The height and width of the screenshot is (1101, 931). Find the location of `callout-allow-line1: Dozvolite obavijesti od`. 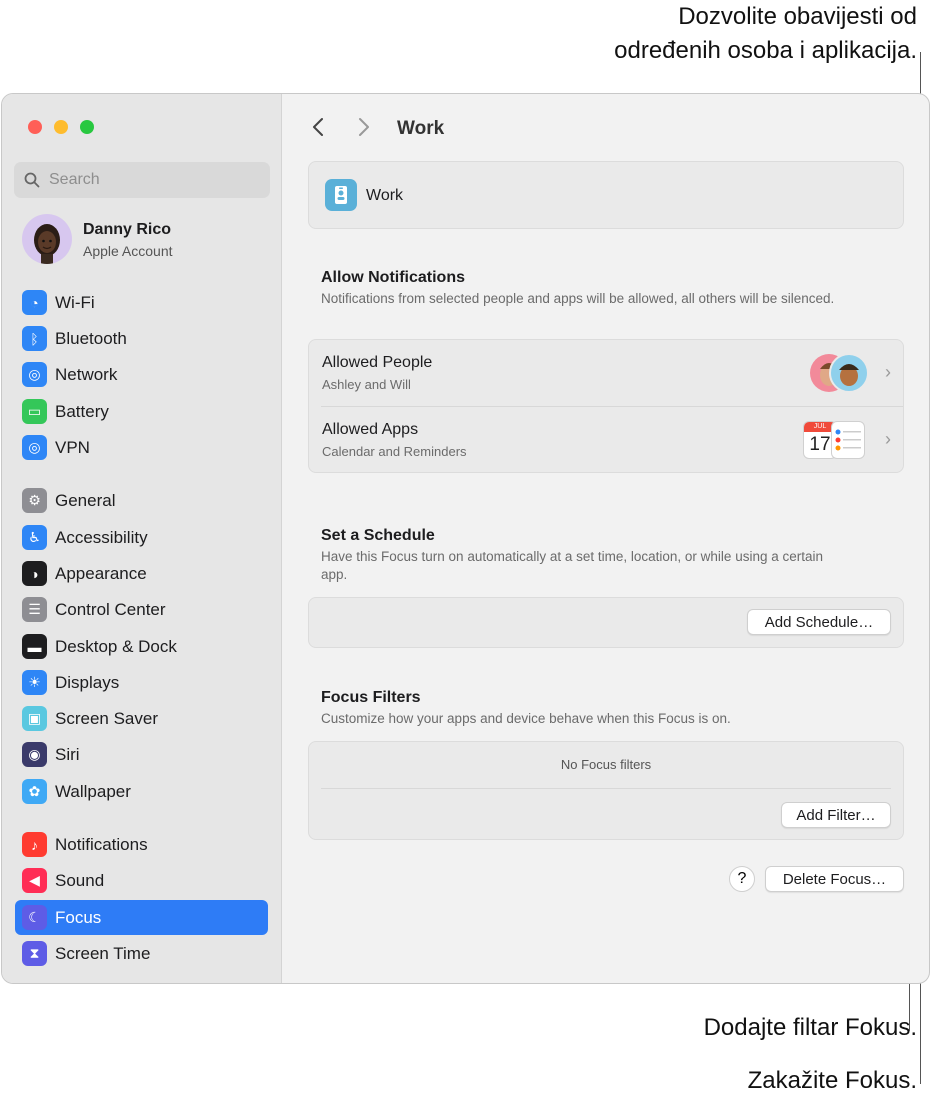

callout-allow-line1: Dozvolite obavijesti od is located at coordinates (797, 16).